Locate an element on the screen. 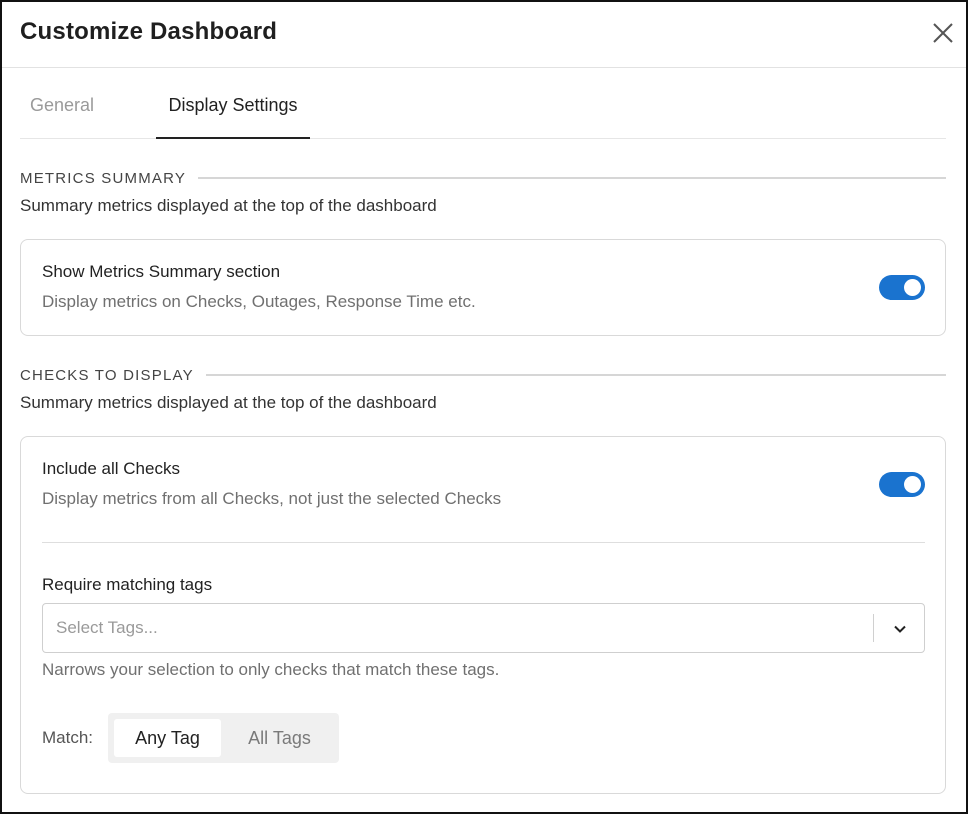 This screenshot has height=814, width=968. dialog-title: Customize Dashboard is located at coordinates (149, 31).